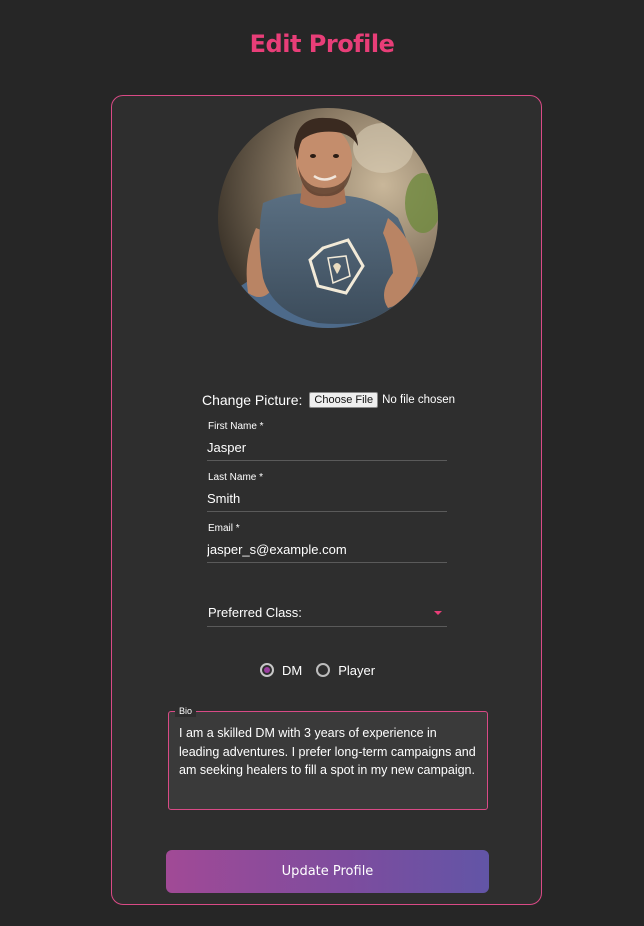 Image resolution: width=644 pixels, height=926 pixels. Describe the element at coordinates (438, 613) in the screenshot. I see `caret-down-icon` at that location.